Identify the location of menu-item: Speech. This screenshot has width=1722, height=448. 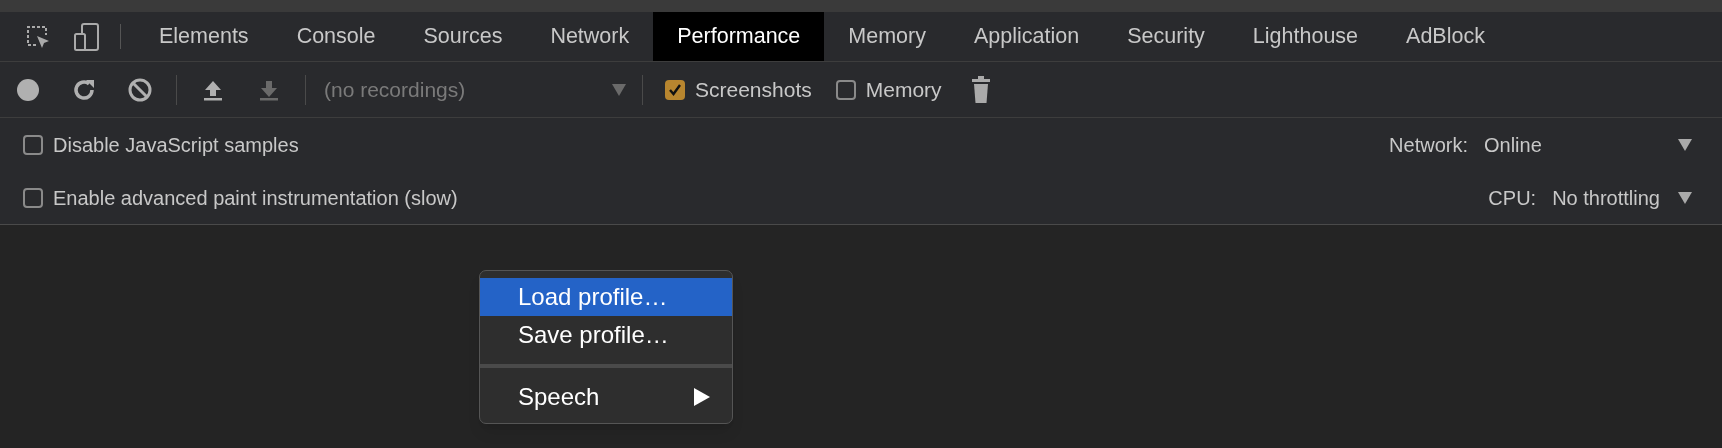
(606, 397).